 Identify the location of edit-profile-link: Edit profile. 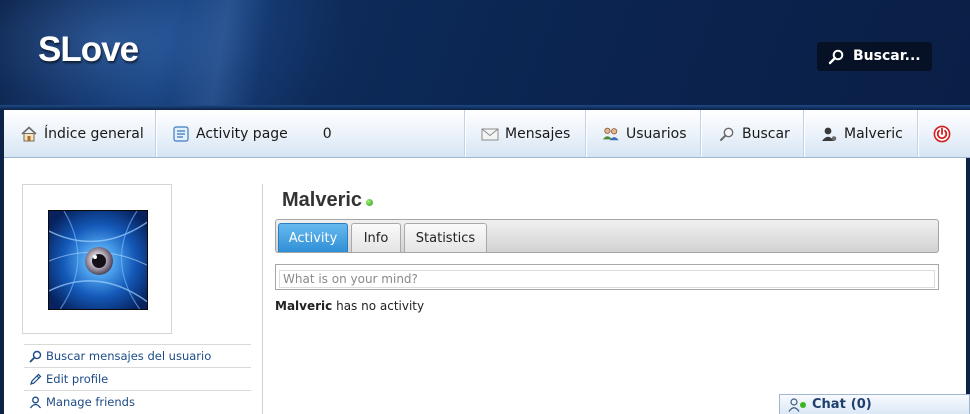
(137, 378).